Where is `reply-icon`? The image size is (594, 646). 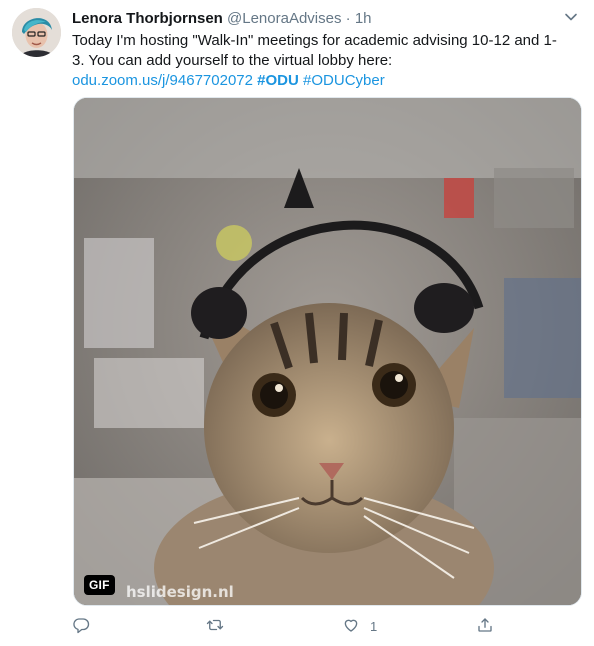 reply-icon is located at coordinates (81, 626).